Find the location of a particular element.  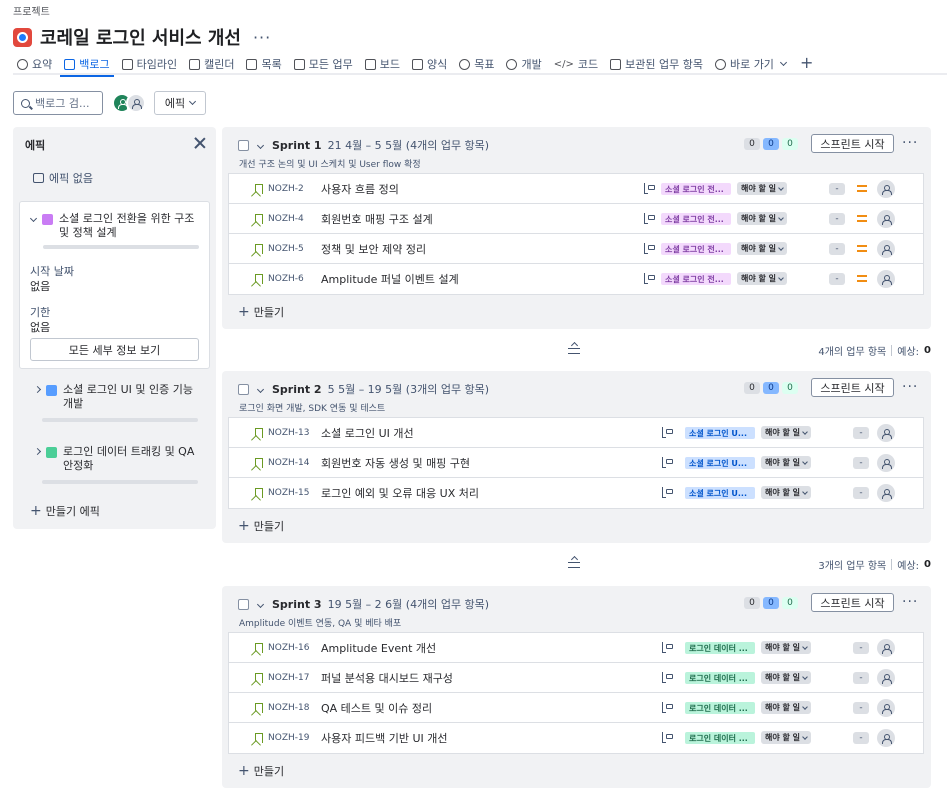

sprint-header: Sprint 1 21 4월 – 5 5월 (4개의 업무 항목) is located at coordinates (363, 145).